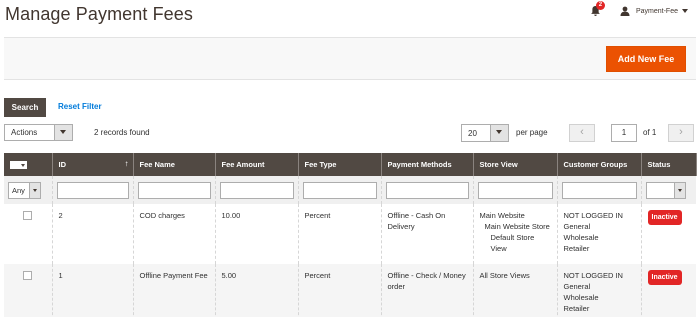 The height and width of the screenshot is (317, 700). Describe the element at coordinates (28, 164) in the screenshot. I see `mass-select-header` at that location.